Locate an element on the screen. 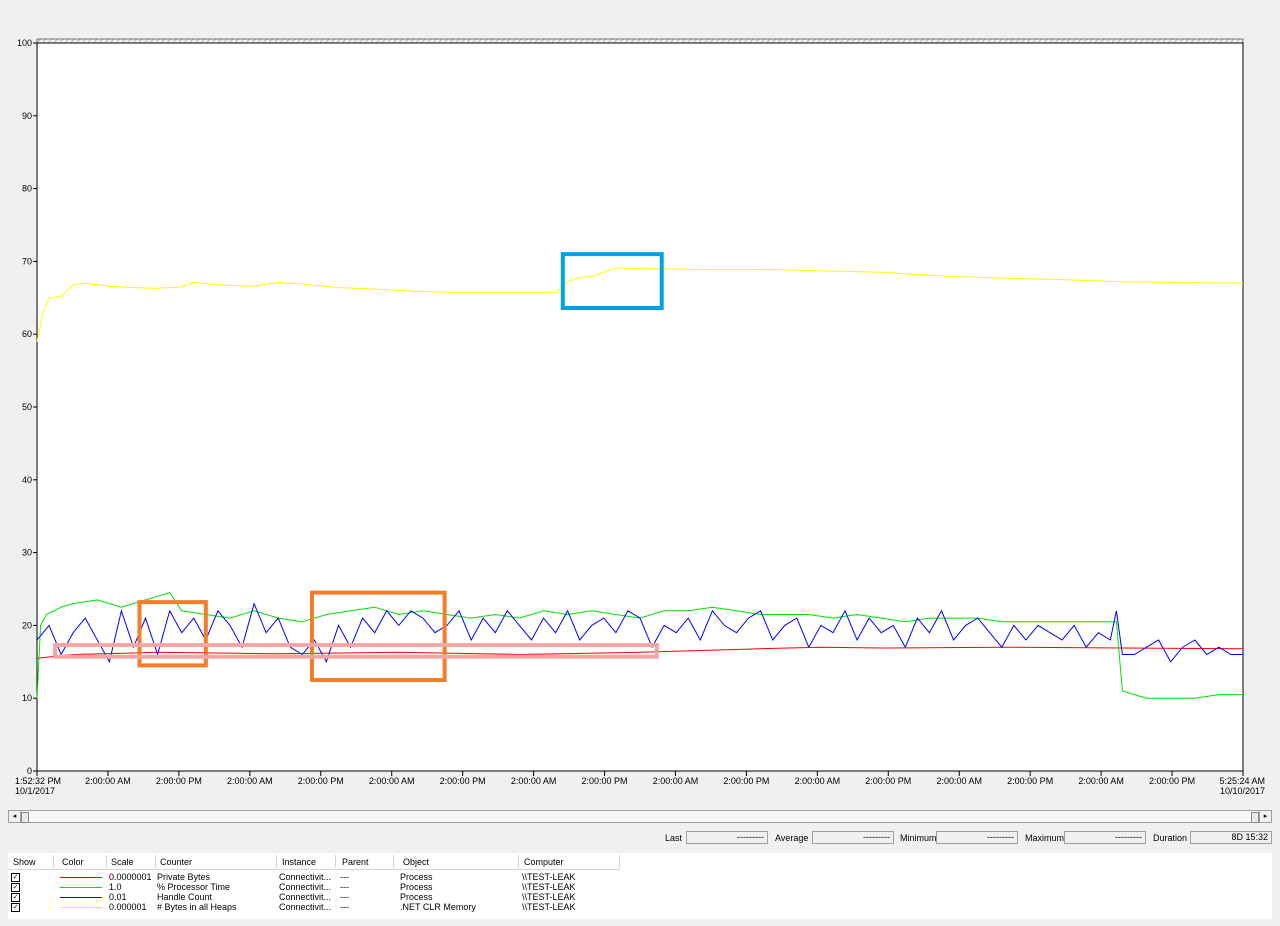  average-label: Average is located at coordinates (792, 838).